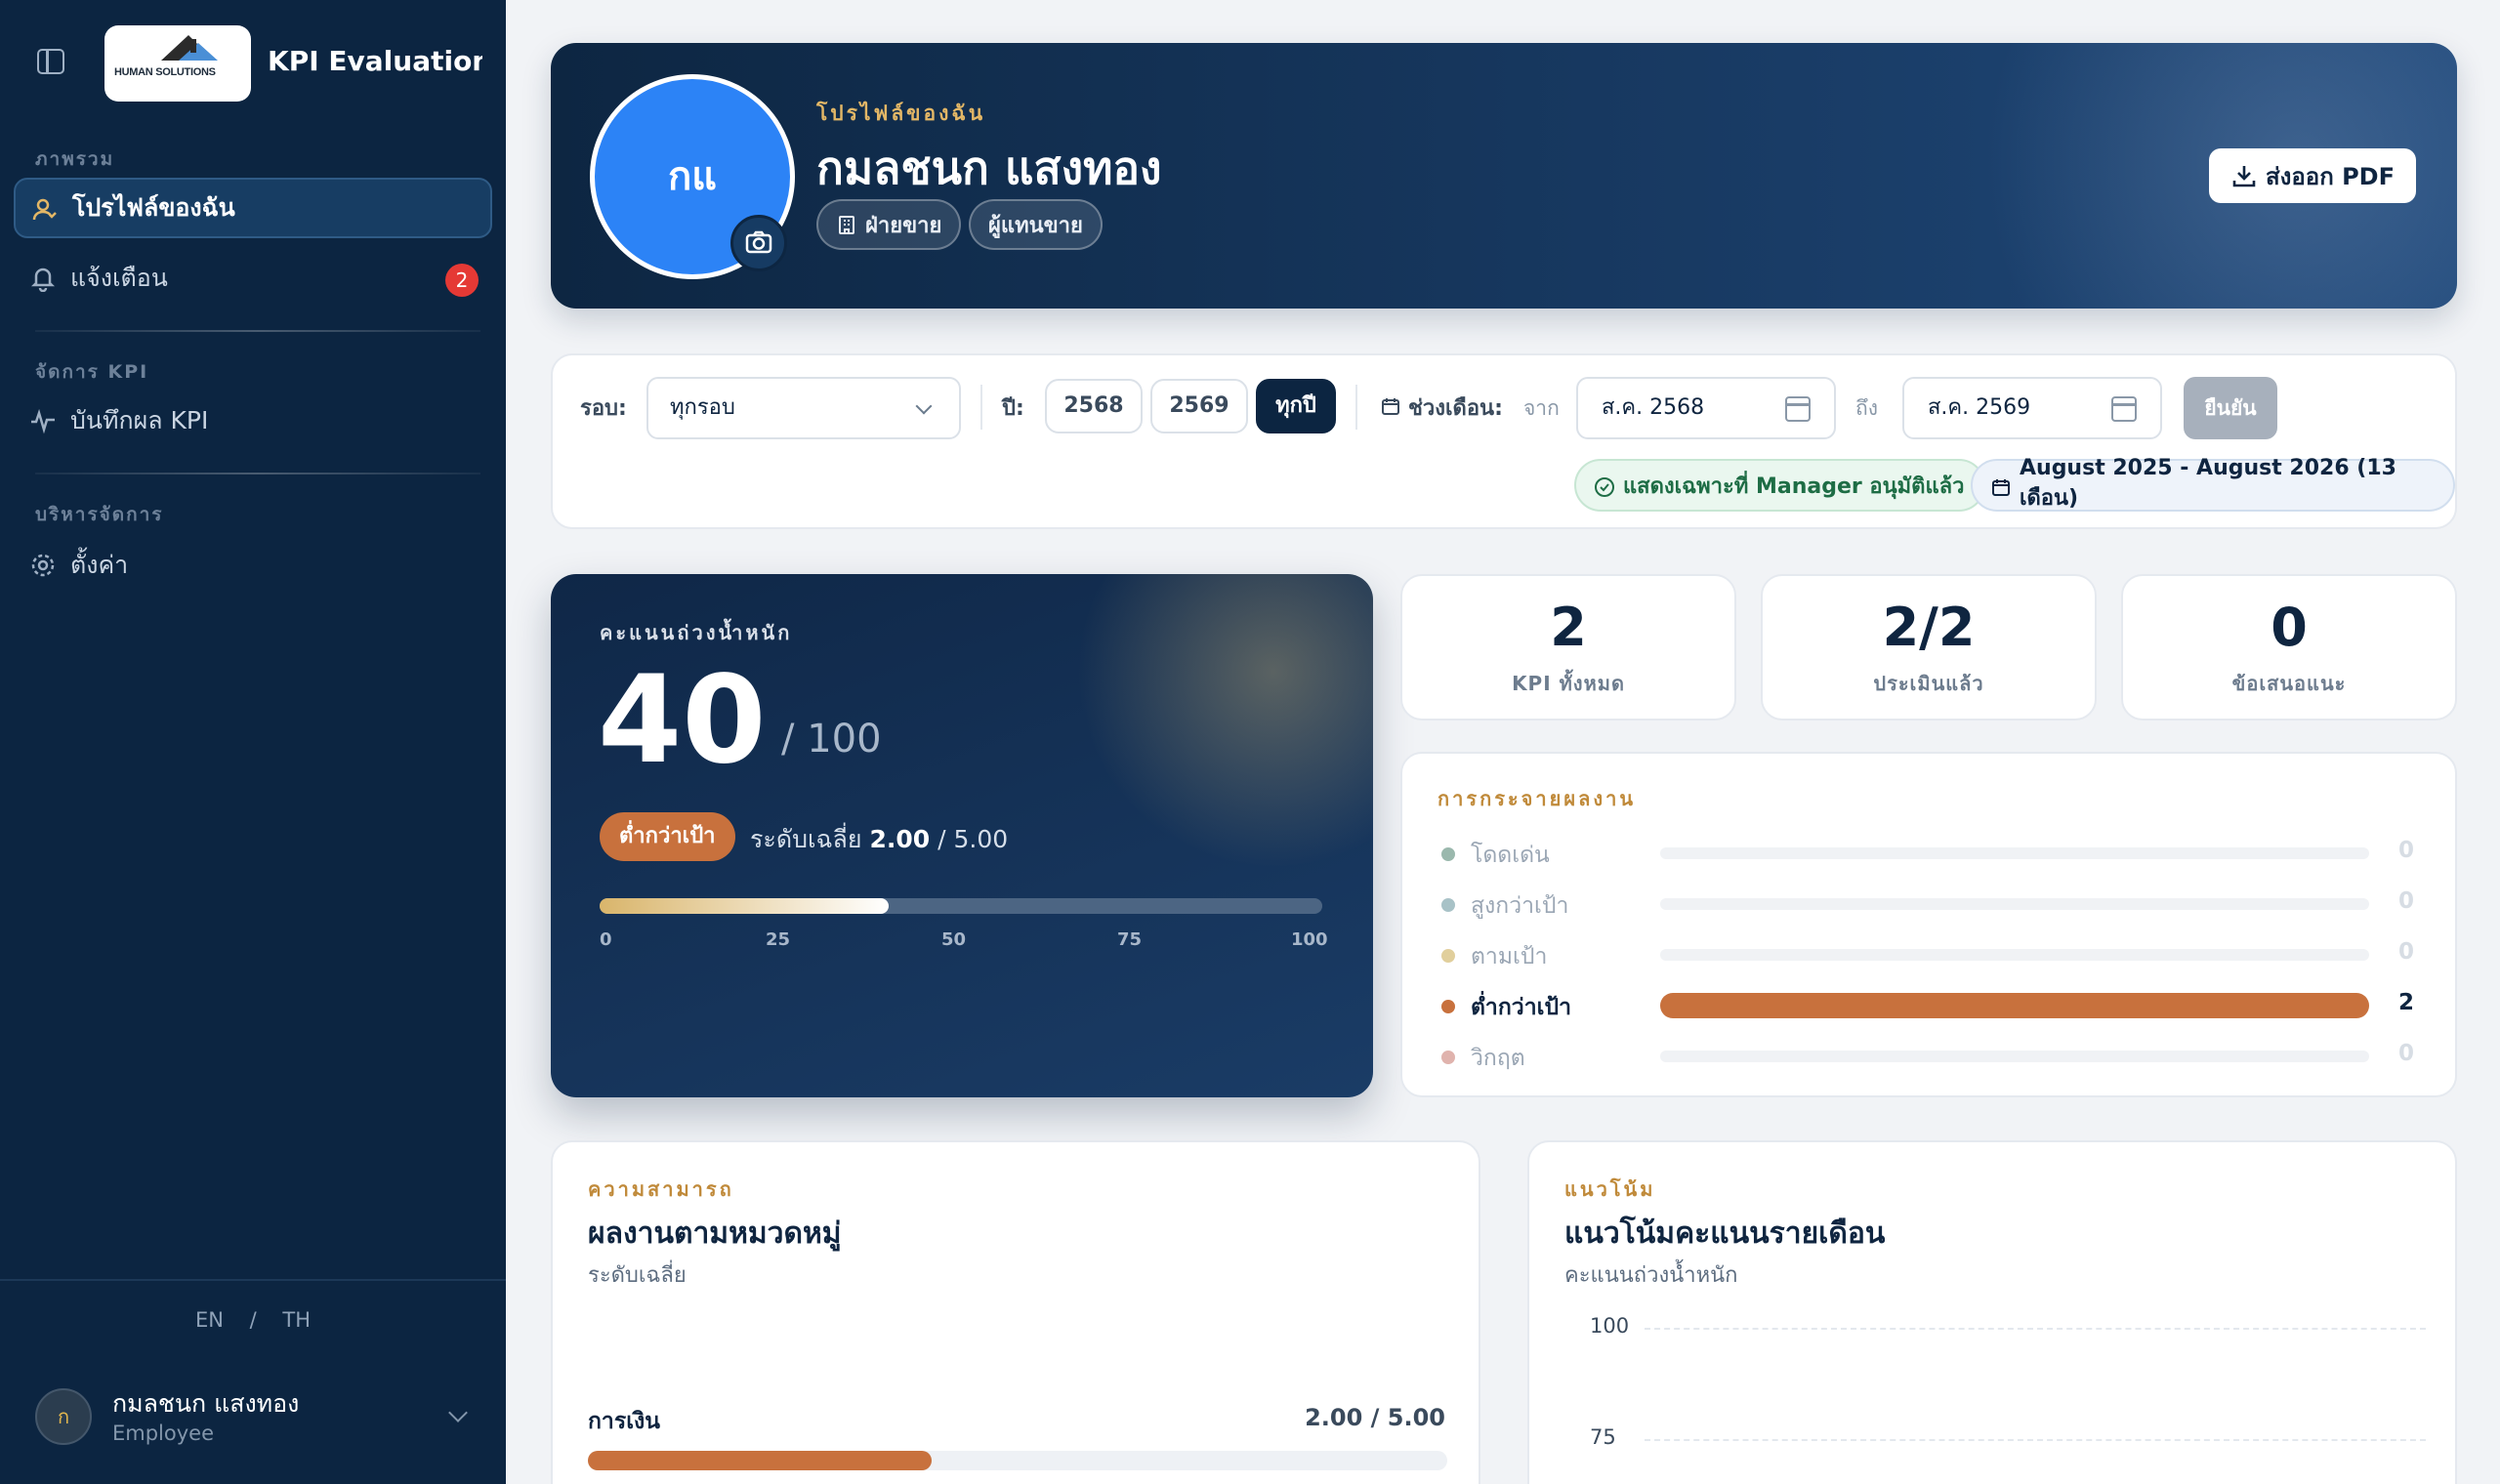  I want to click on stat-evaluated: 2/2 ประเมินแล้ว, so click(1929, 648).